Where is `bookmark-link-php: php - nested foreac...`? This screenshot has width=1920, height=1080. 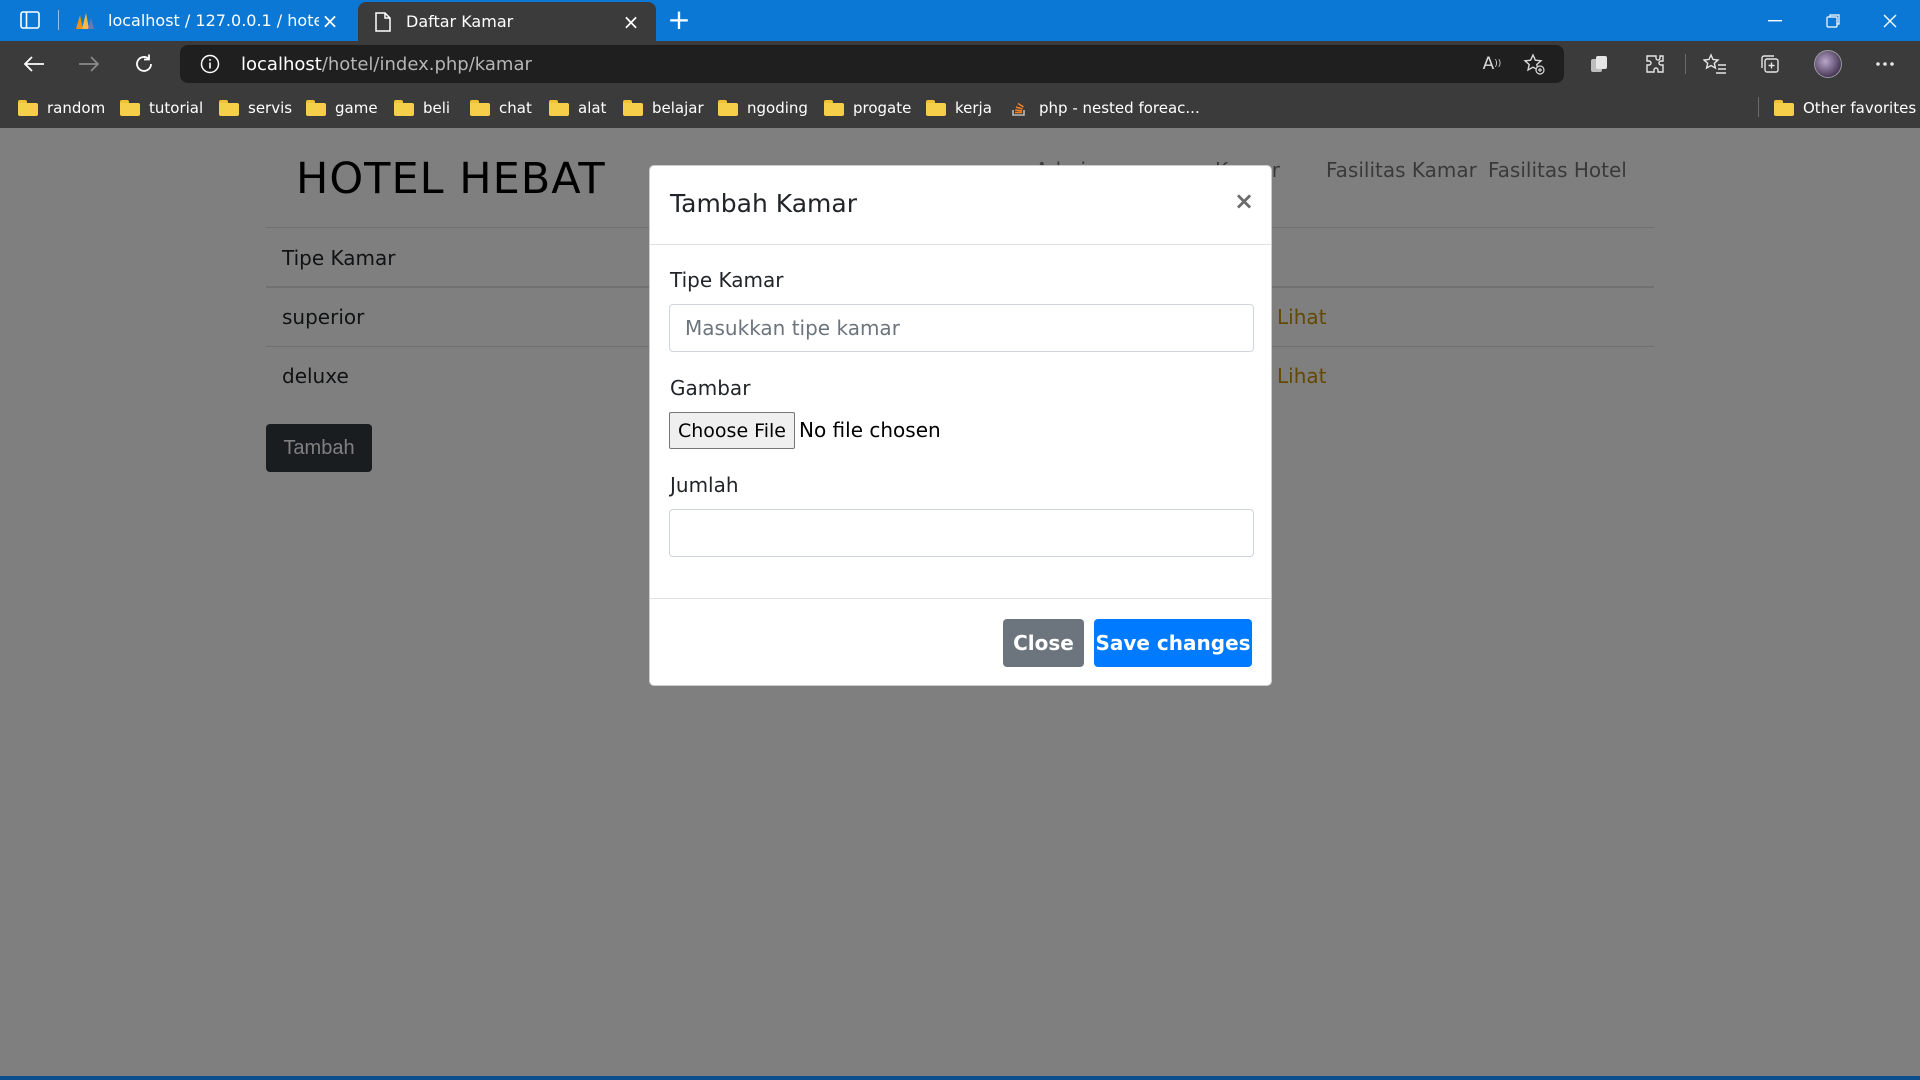
bookmark-link-php: php - nested foreac... is located at coordinates (1105, 108).